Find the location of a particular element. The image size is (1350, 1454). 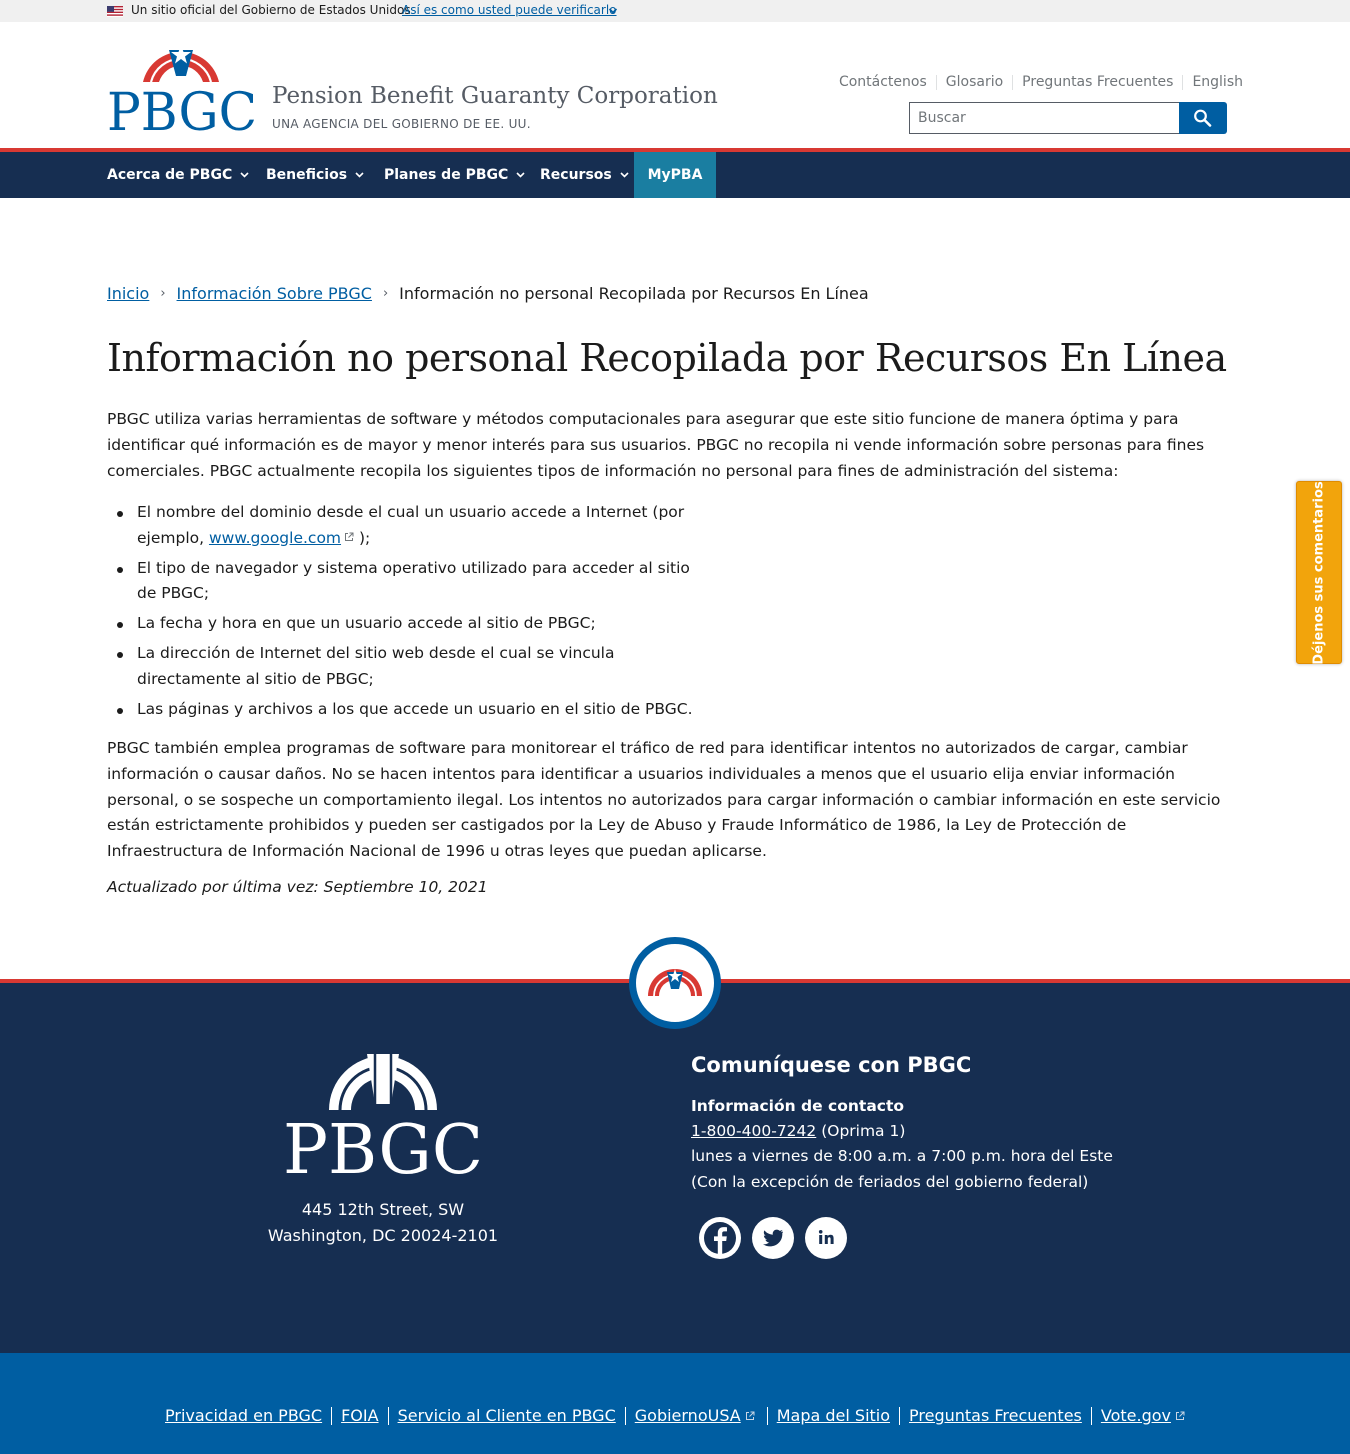

search-icon is located at coordinates (1203, 118).